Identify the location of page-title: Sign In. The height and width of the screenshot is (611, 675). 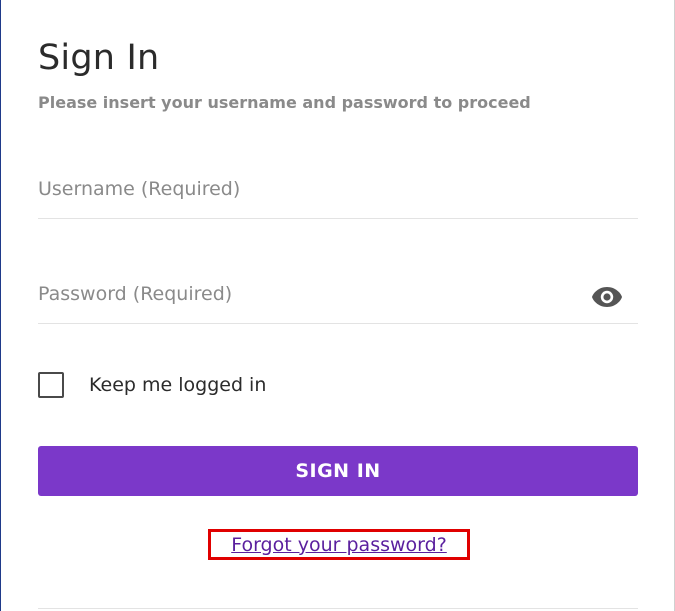
(99, 58).